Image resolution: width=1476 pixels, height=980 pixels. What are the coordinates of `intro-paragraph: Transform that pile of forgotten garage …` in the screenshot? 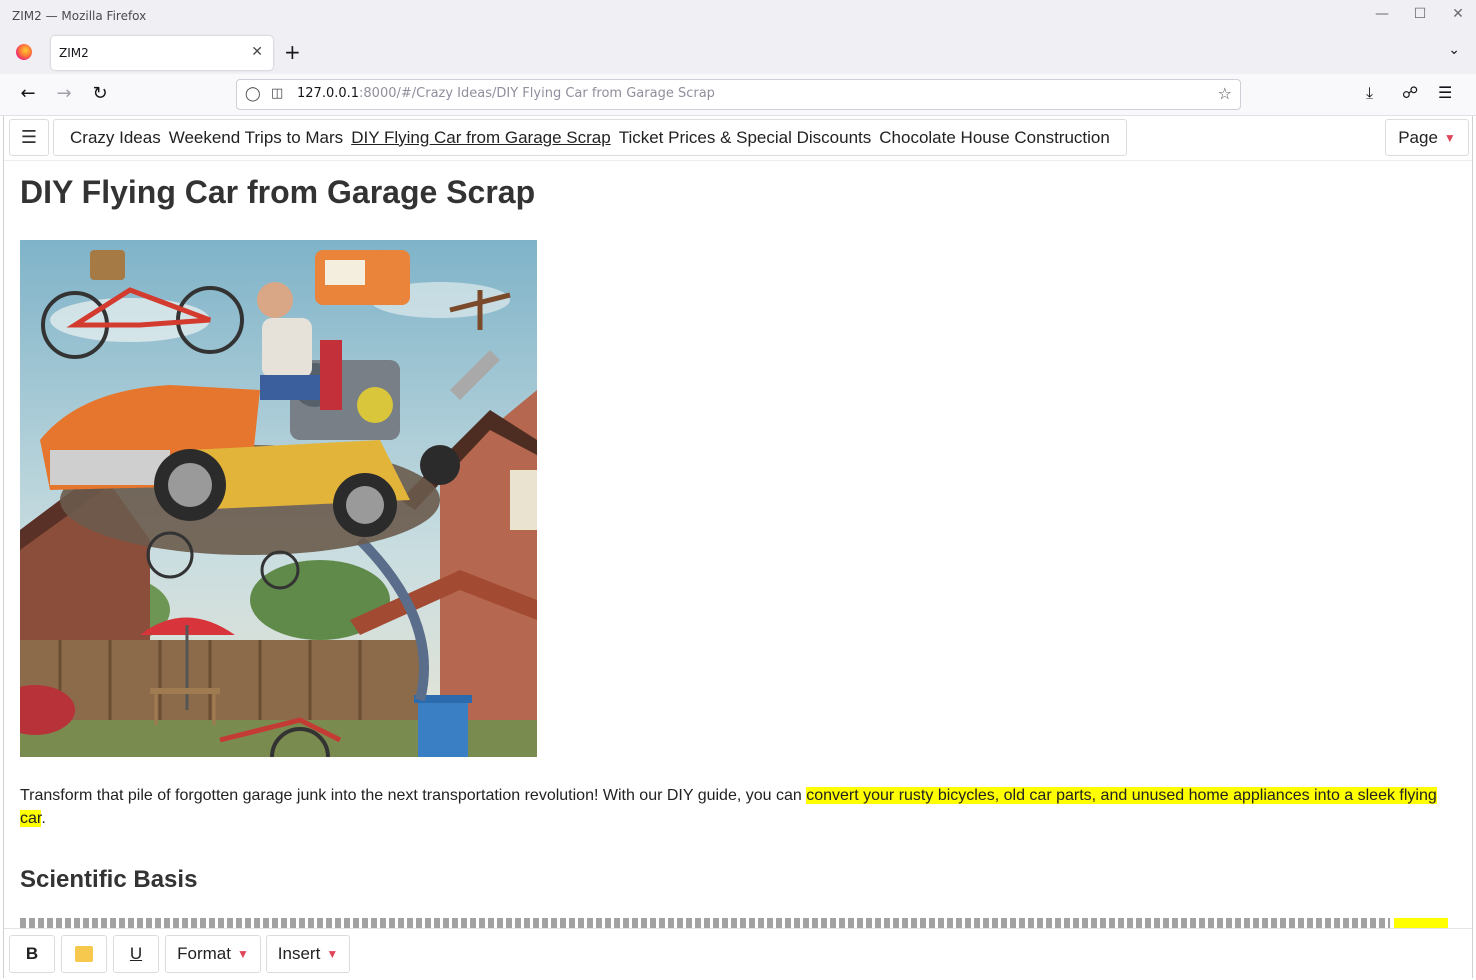 It's located at (735, 807).